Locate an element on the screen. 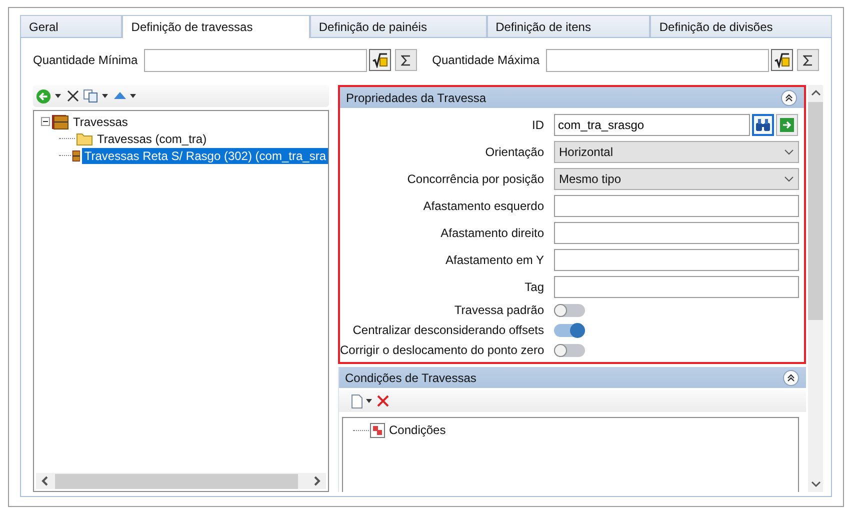 Image resolution: width=852 pixels, height=517 pixels. field-label: Quantidade Máxima is located at coordinates (486, 60).